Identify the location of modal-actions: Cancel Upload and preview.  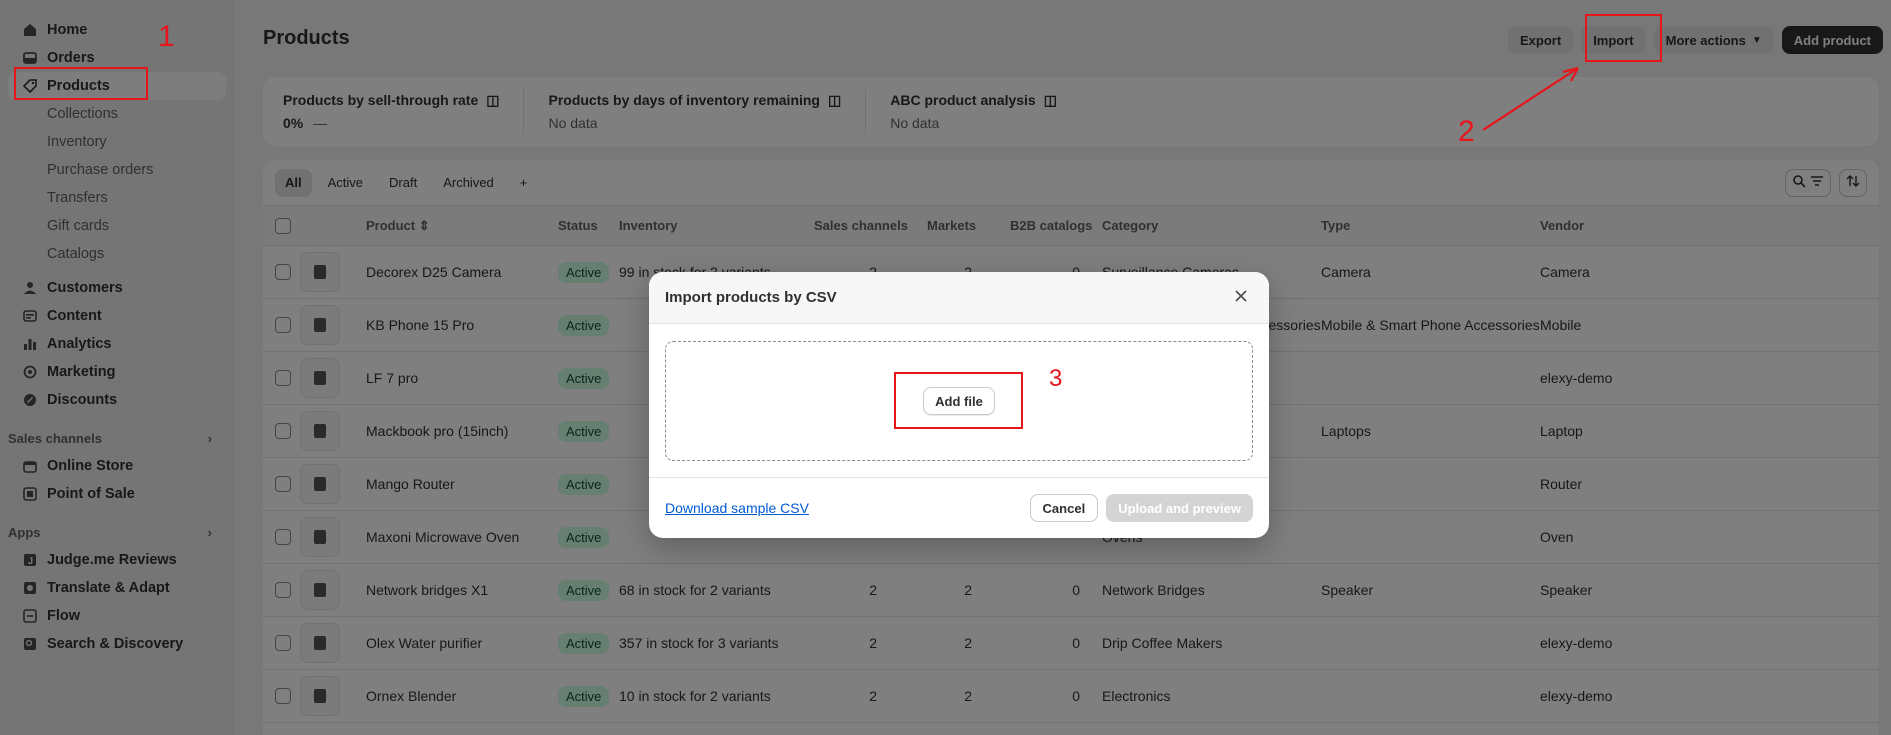
(1141, 508).